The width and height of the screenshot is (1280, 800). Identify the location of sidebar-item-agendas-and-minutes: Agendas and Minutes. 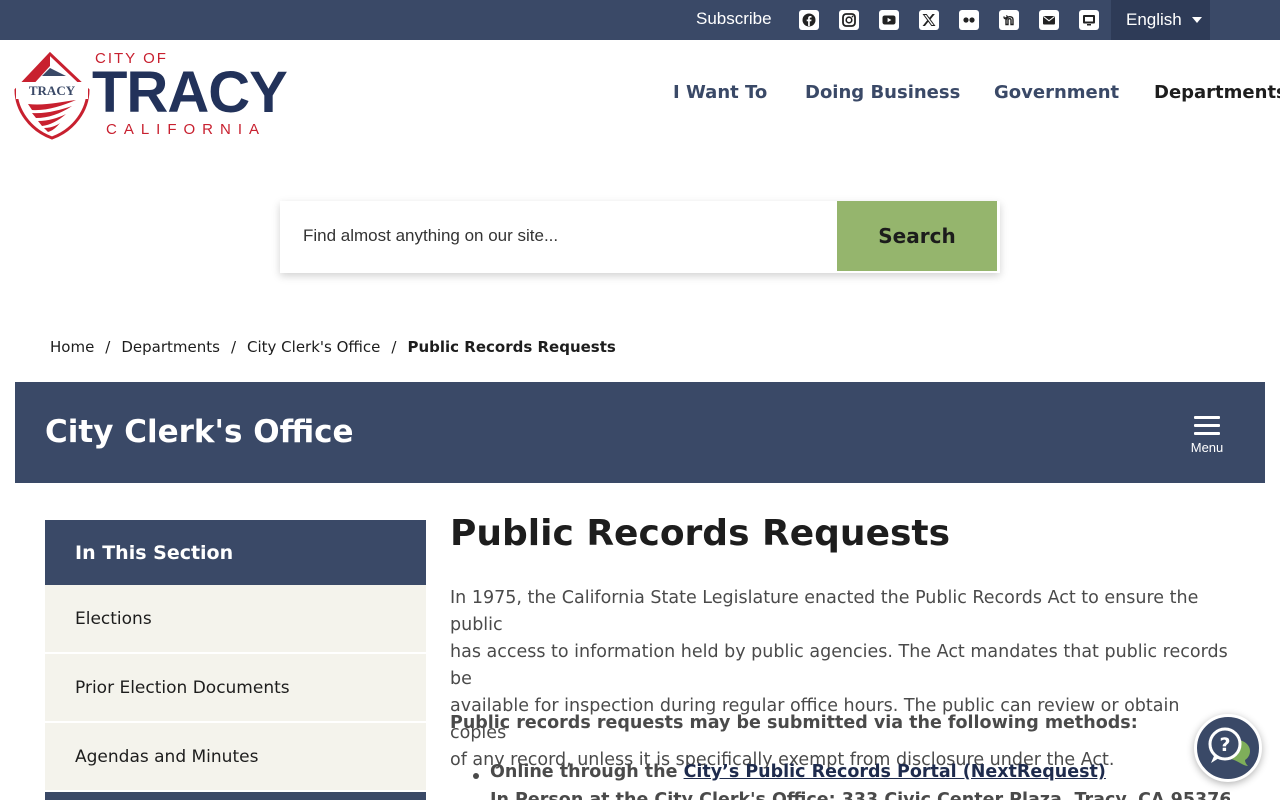
(235, 757).